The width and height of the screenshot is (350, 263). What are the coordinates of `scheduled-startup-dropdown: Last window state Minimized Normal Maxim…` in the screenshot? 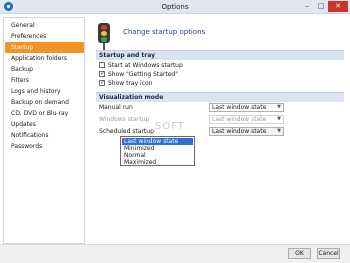 It's located at (157, 151).